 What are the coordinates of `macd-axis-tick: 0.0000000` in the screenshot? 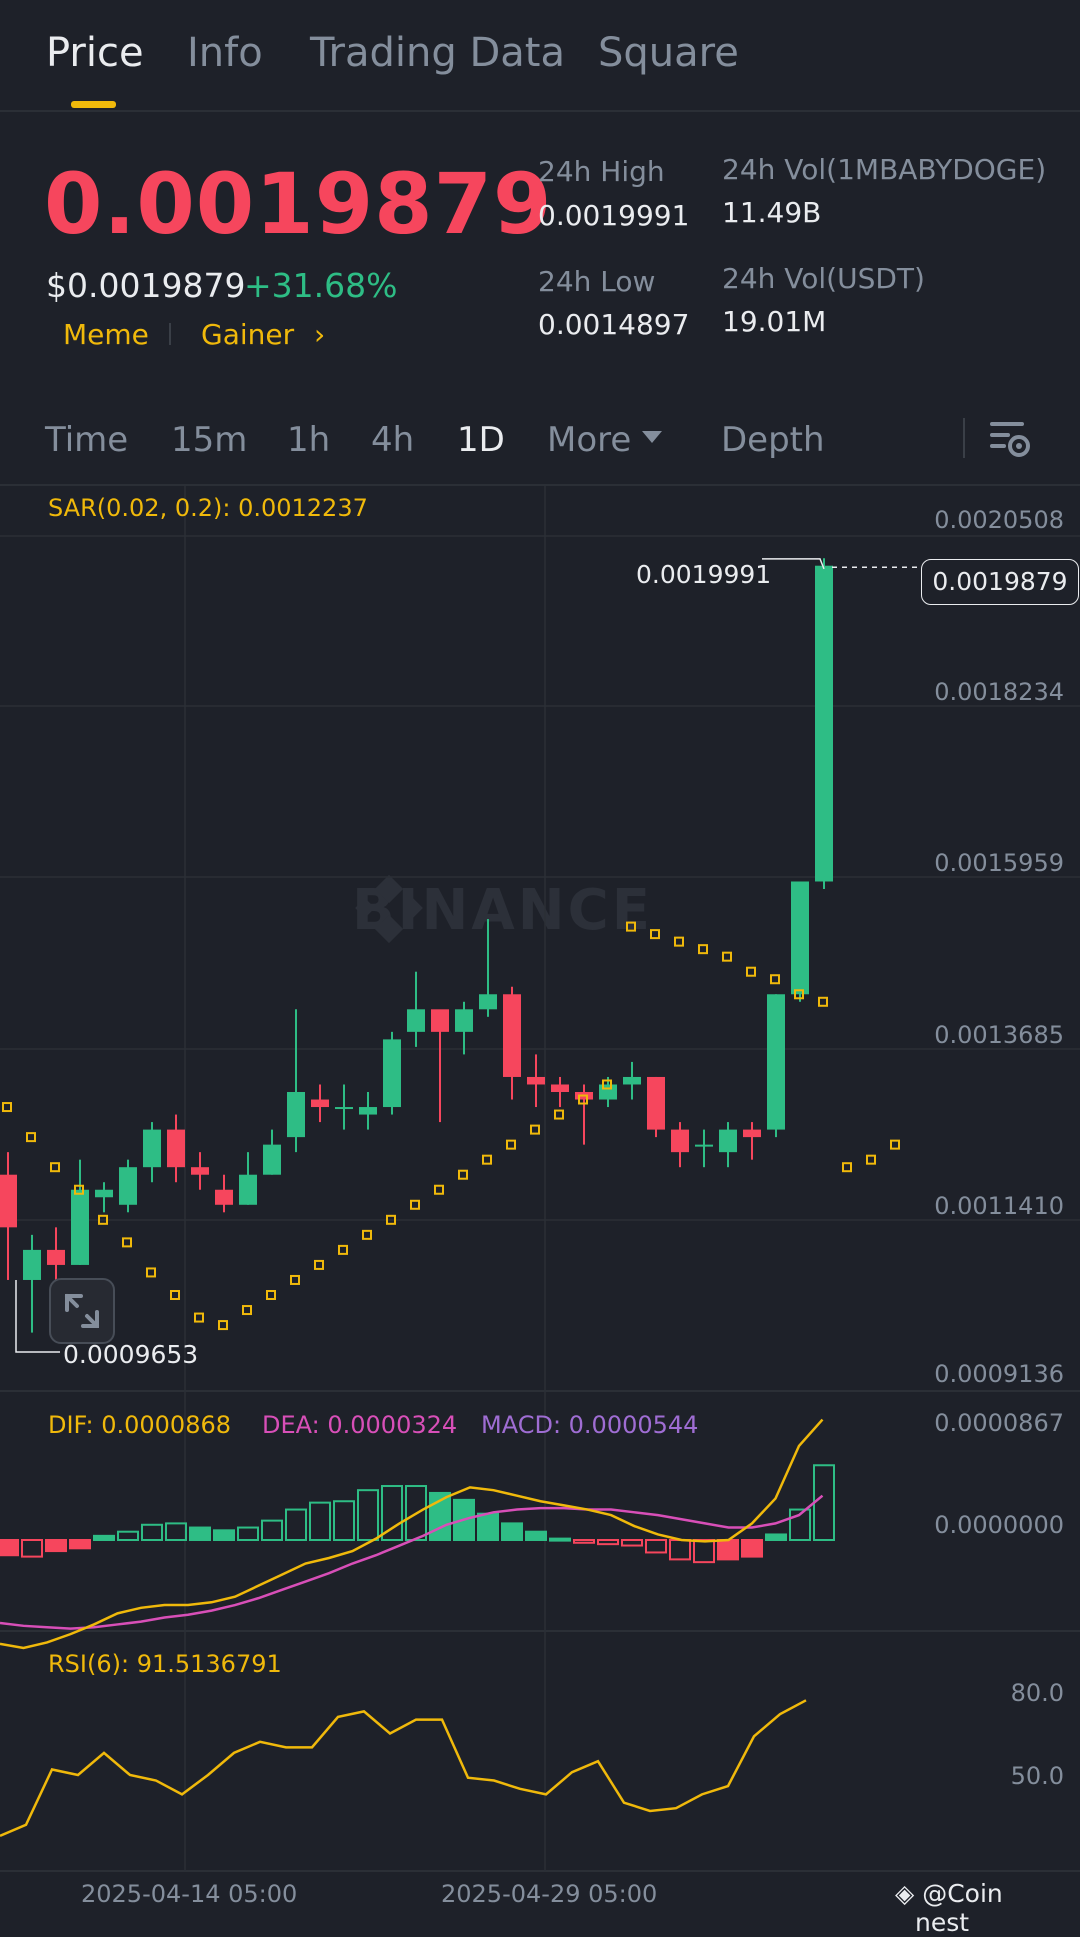 It's located at (999, 1525).